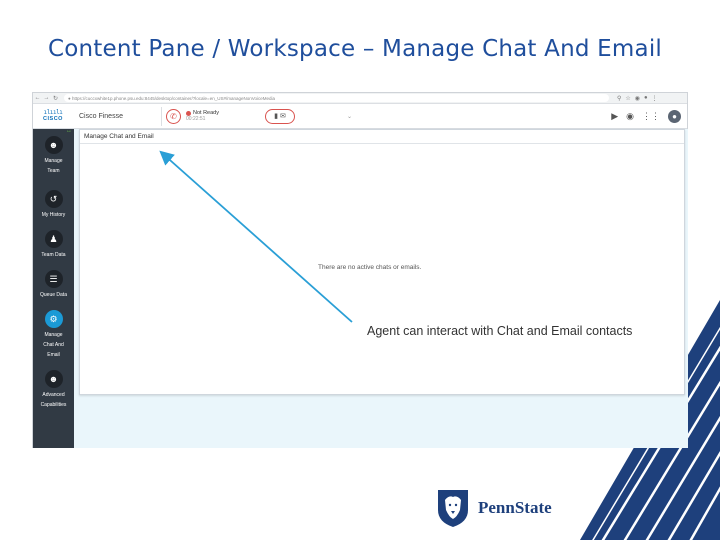  What do you see at coordinates (515, 507) in the screenshot?
I see `pennstate-wordmark: PennState` at bounding box center [515, 507].